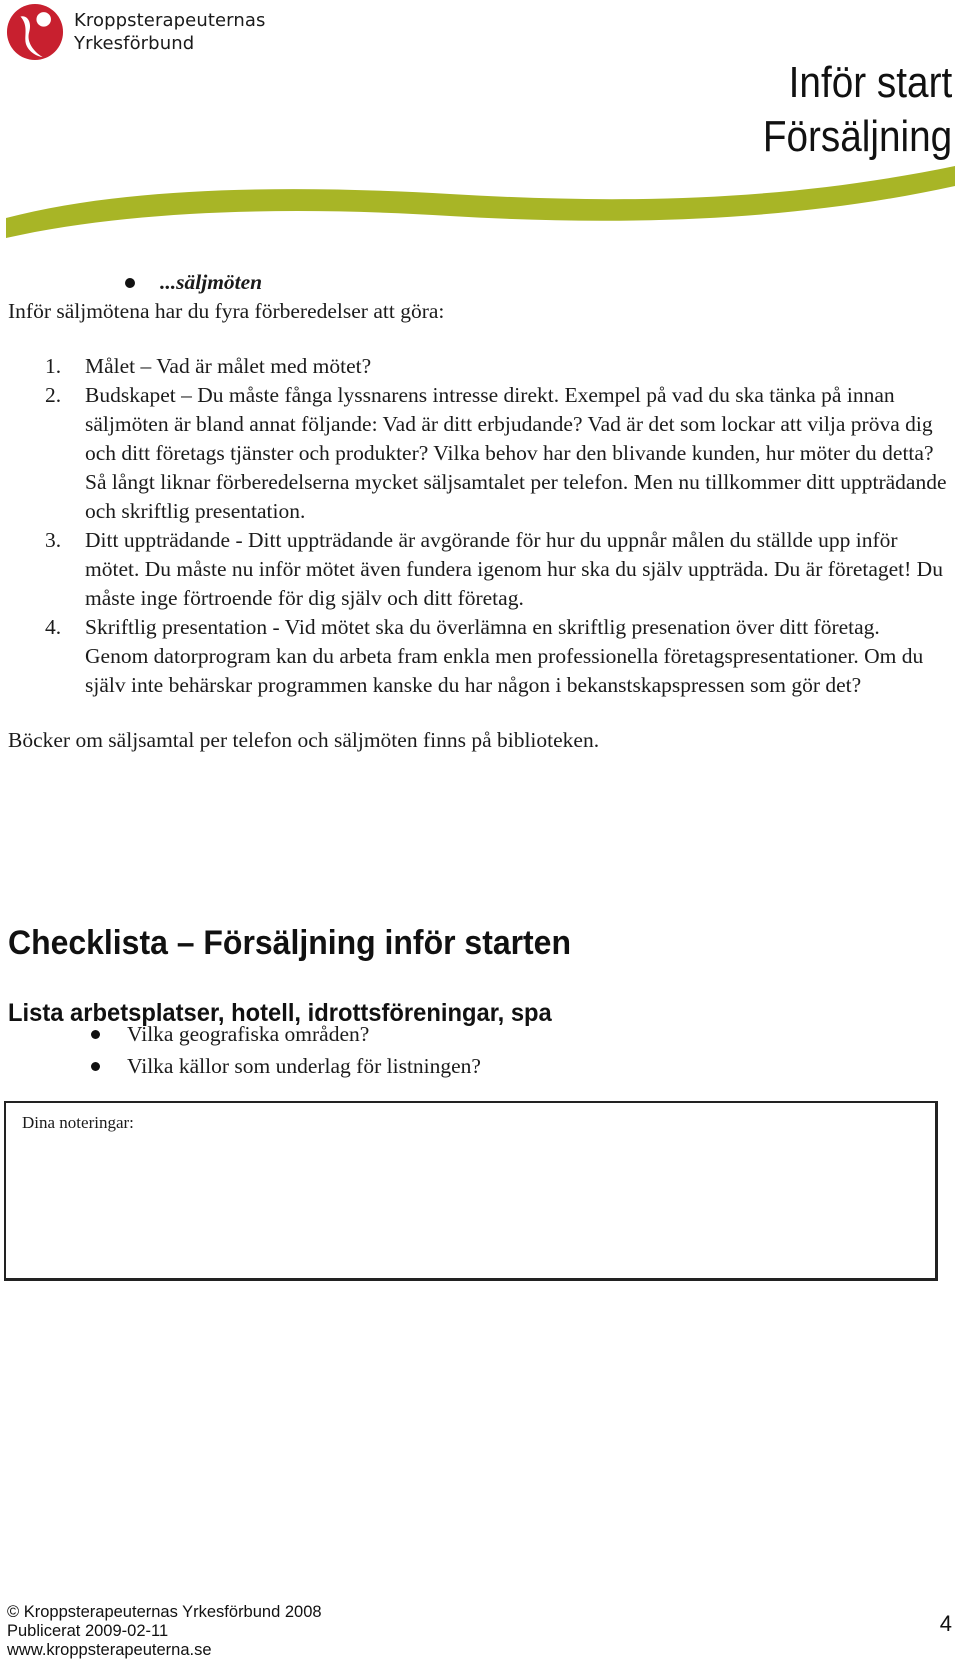  What do you see at coordinates (478, 366) in the screenshot?
I see `list-item: 1. Målet – Vad är målet med mötet?` at bounding box center [478, 366].